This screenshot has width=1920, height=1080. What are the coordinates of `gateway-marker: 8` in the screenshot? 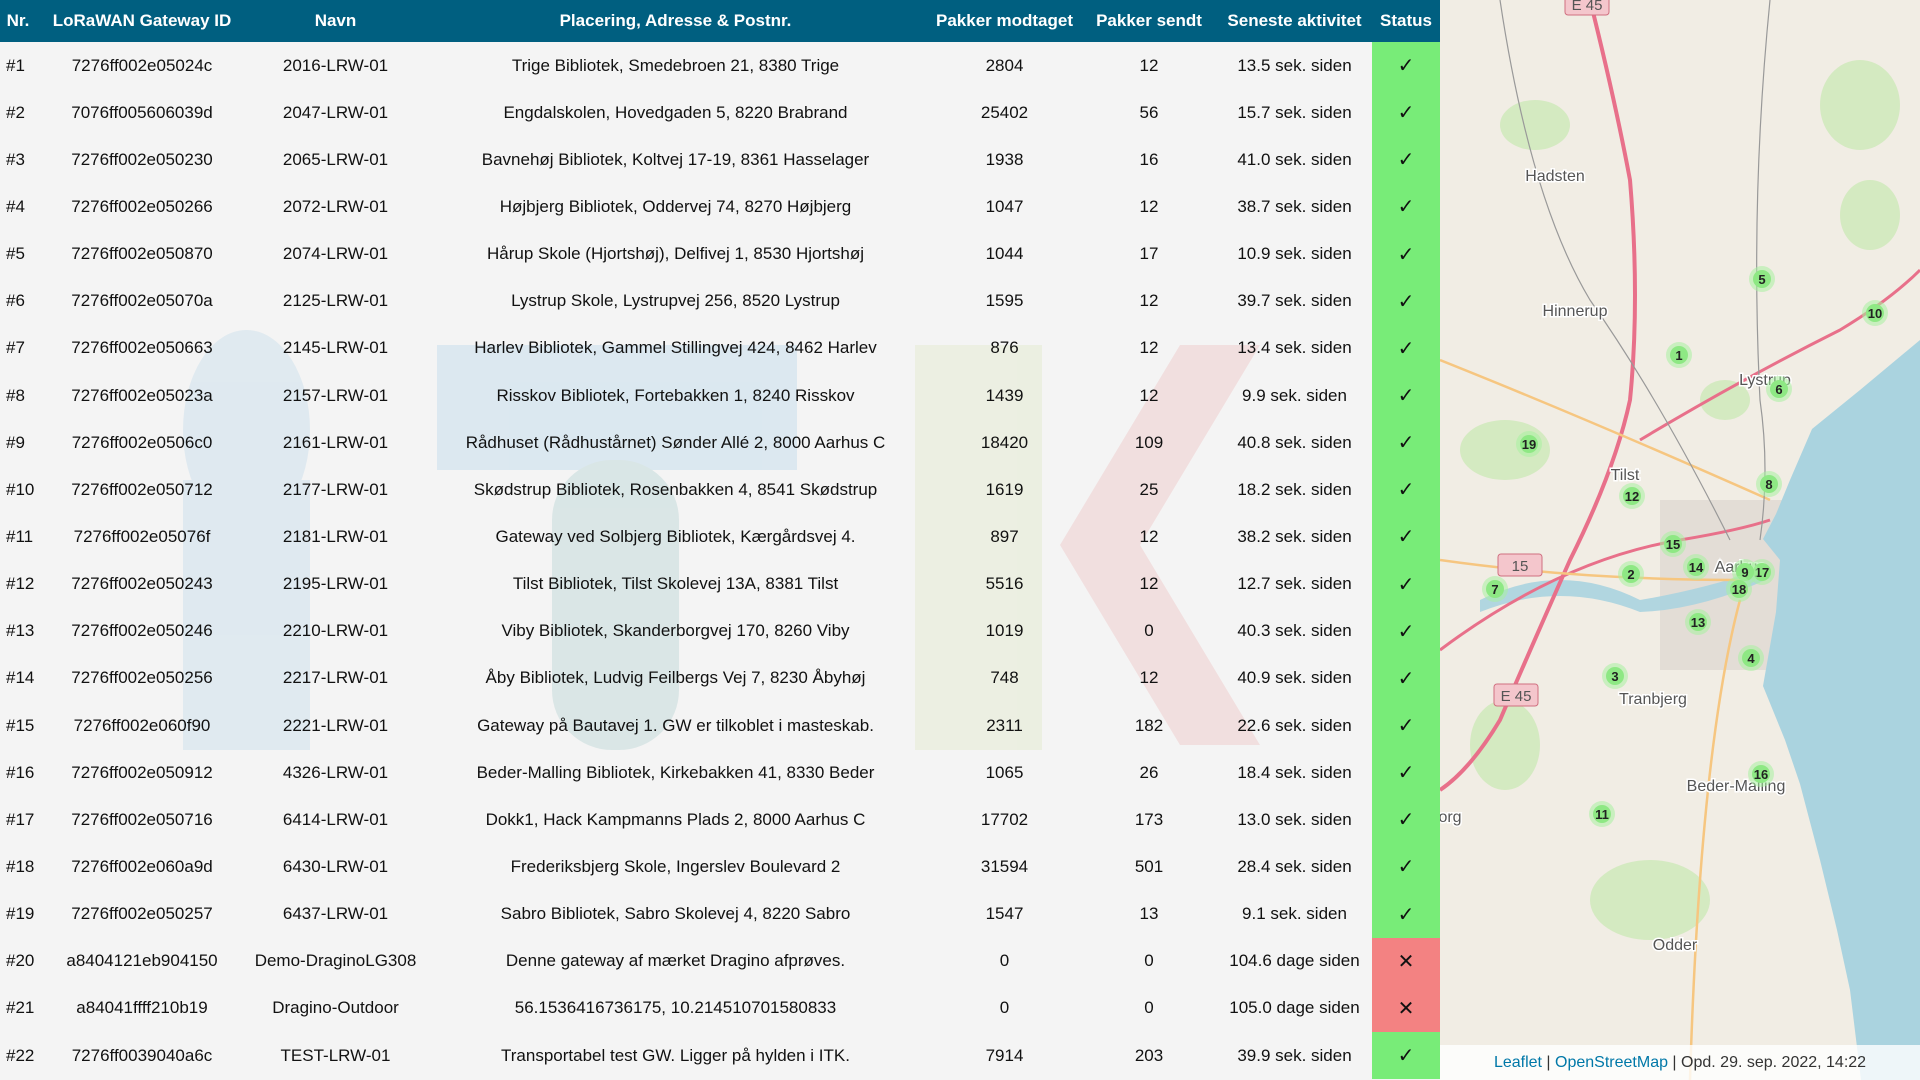 It's located at (1769, 484).